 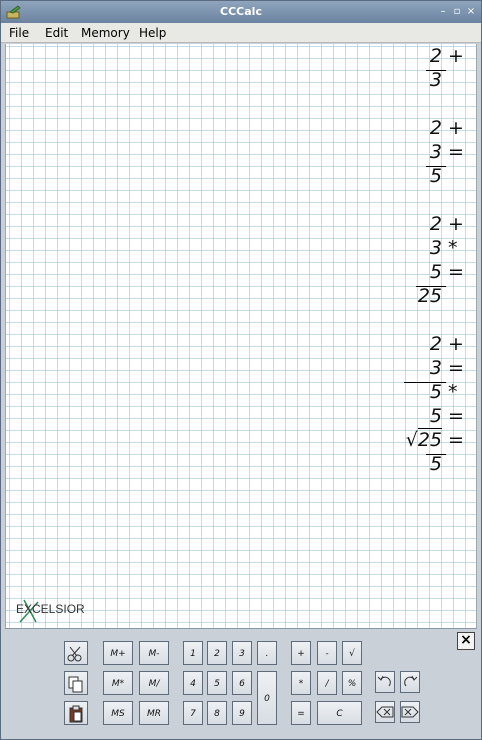 What do you see at coordinates (352, 683) in the screenshot?
I see `operator-key: %` at bounding box center [352, 683].